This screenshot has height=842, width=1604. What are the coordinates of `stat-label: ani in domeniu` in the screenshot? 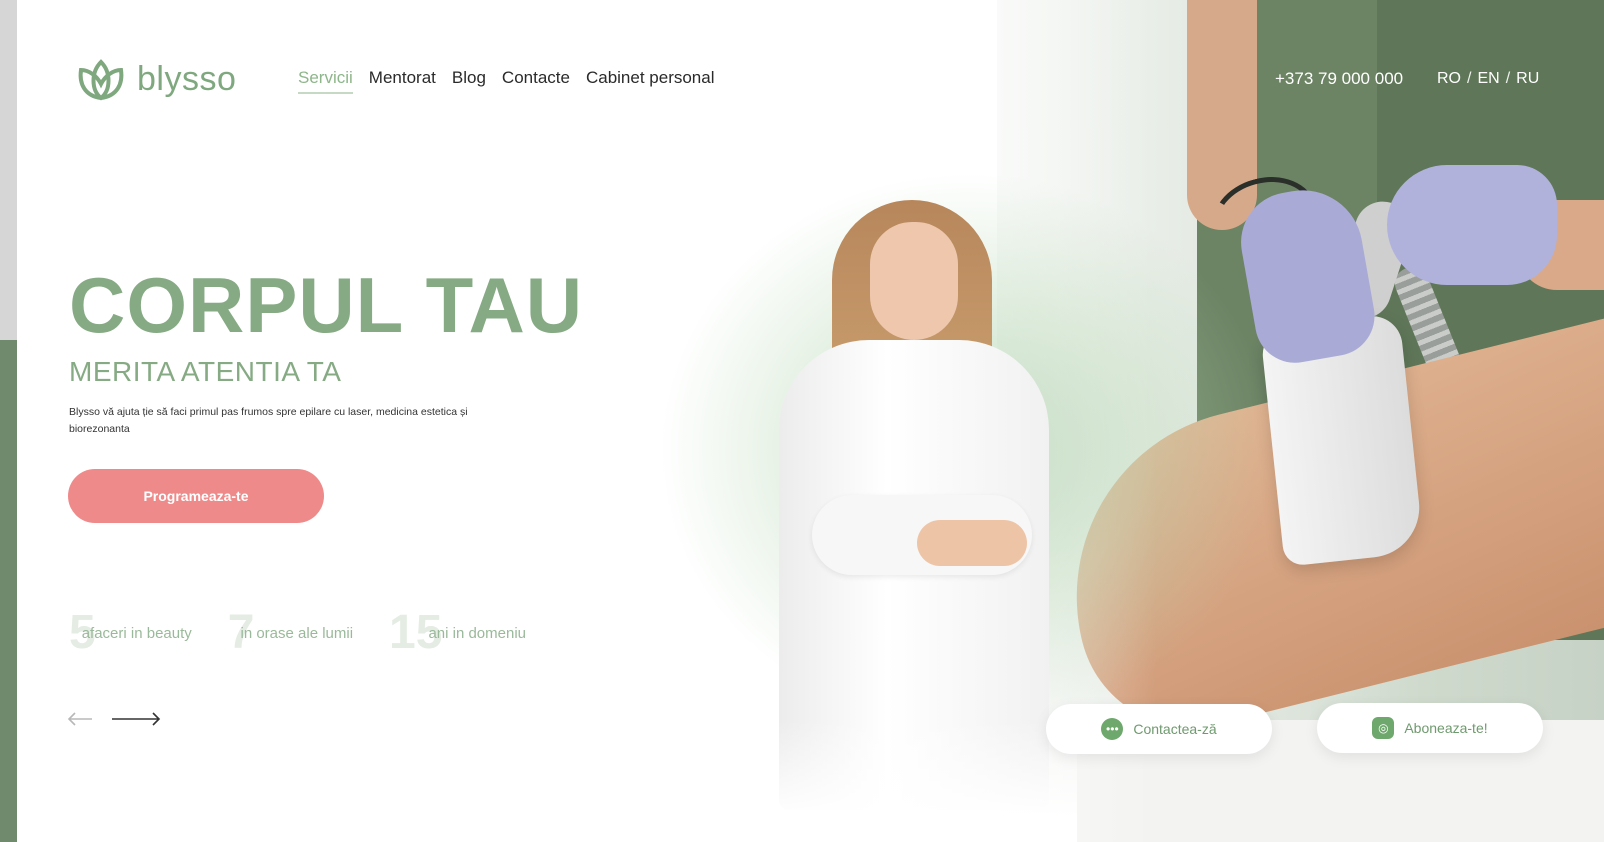 It's located at (477, 633).